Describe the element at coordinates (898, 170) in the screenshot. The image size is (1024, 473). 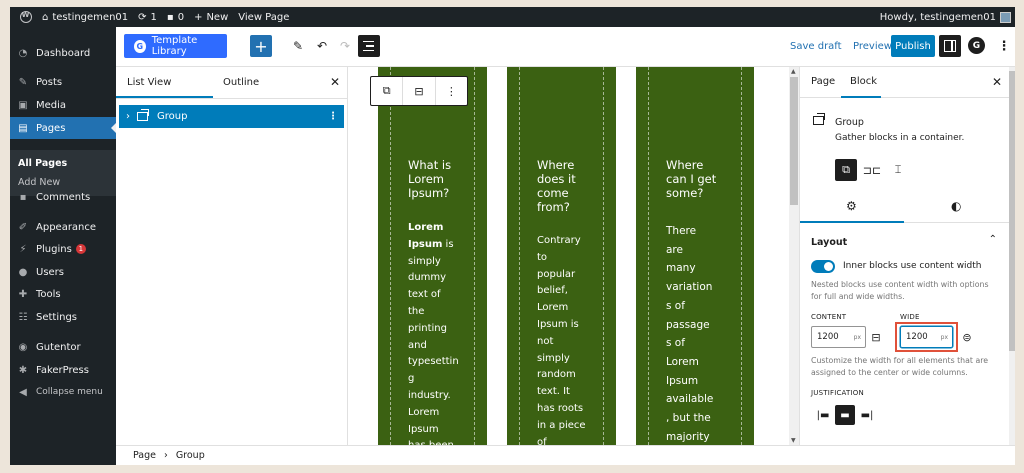
I see `variation-stack-button: ⌶` at that location.